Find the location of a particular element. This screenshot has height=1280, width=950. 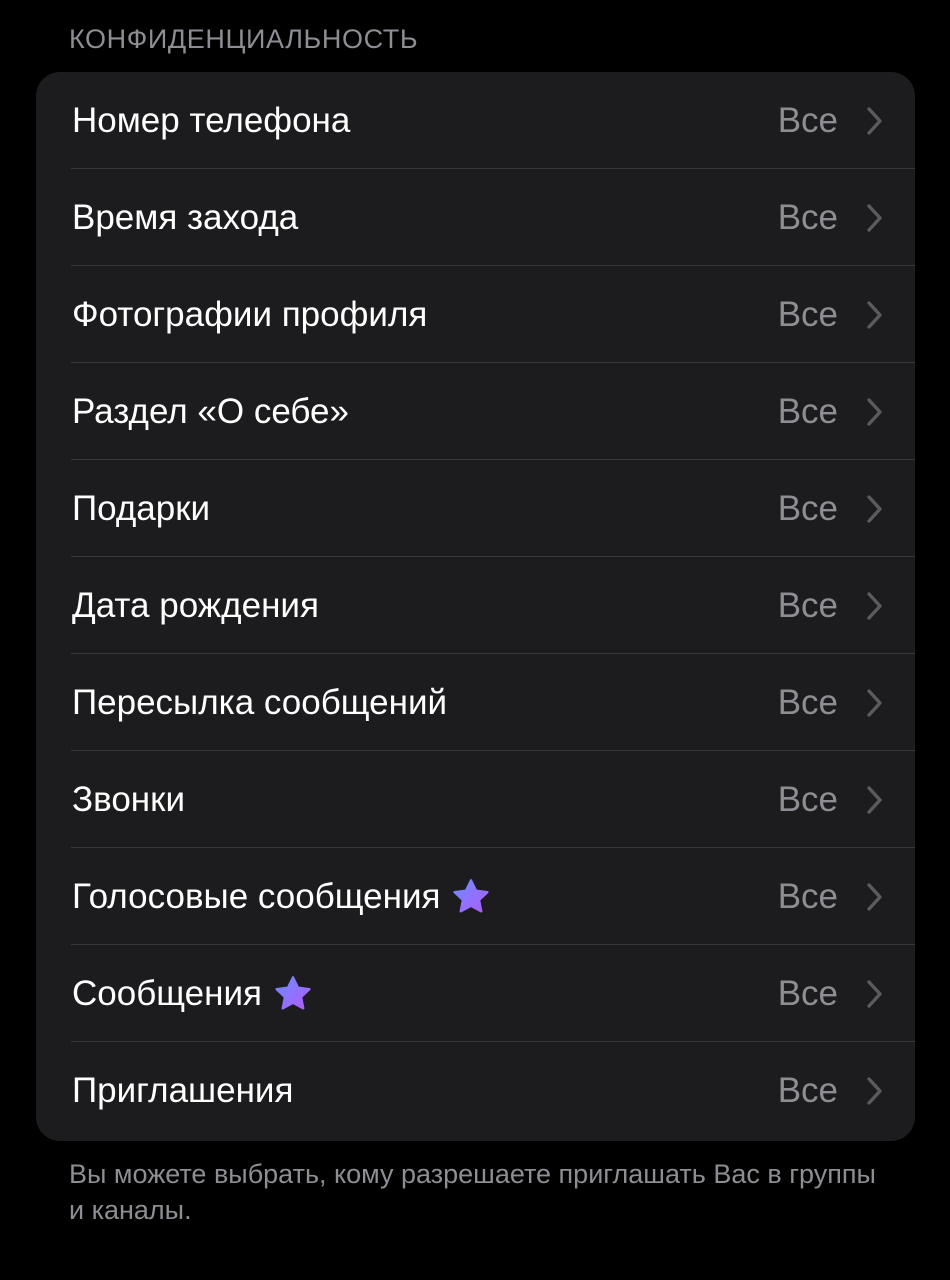

row-label: Раздел «О себе» is located at coordinates (210, 411).